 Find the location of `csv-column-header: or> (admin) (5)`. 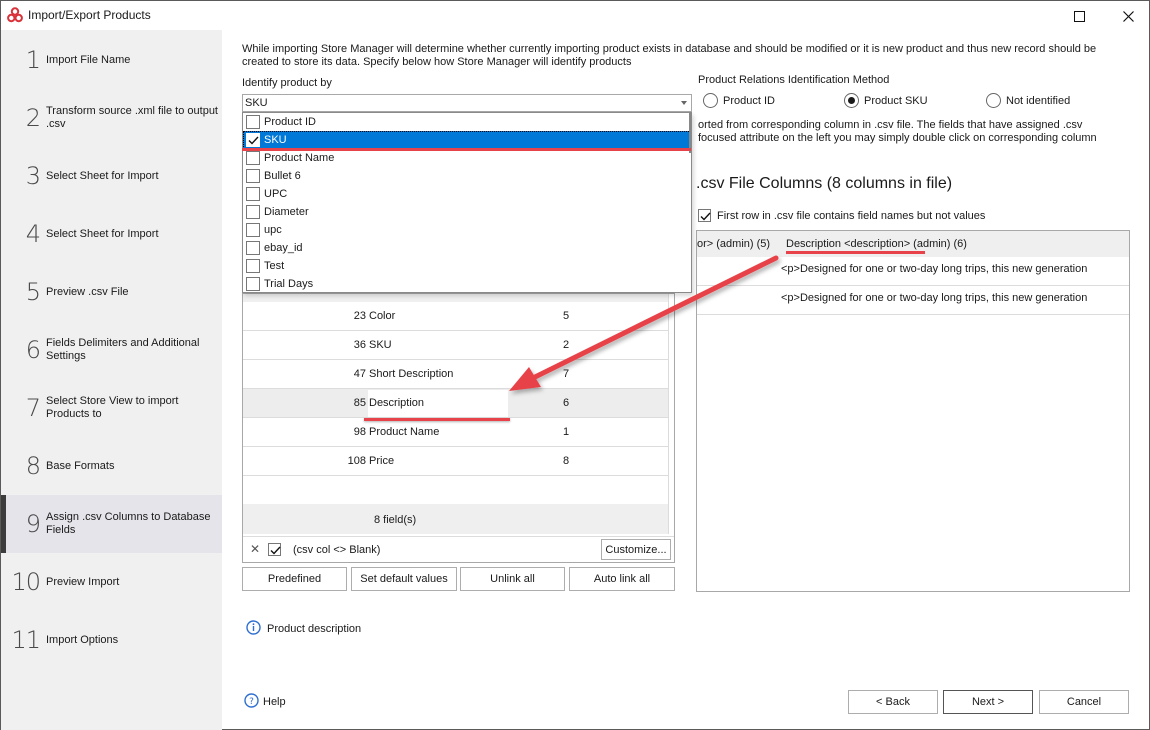

csv-column-header: or> (admin) (5) is located at coordinates (733, 244).